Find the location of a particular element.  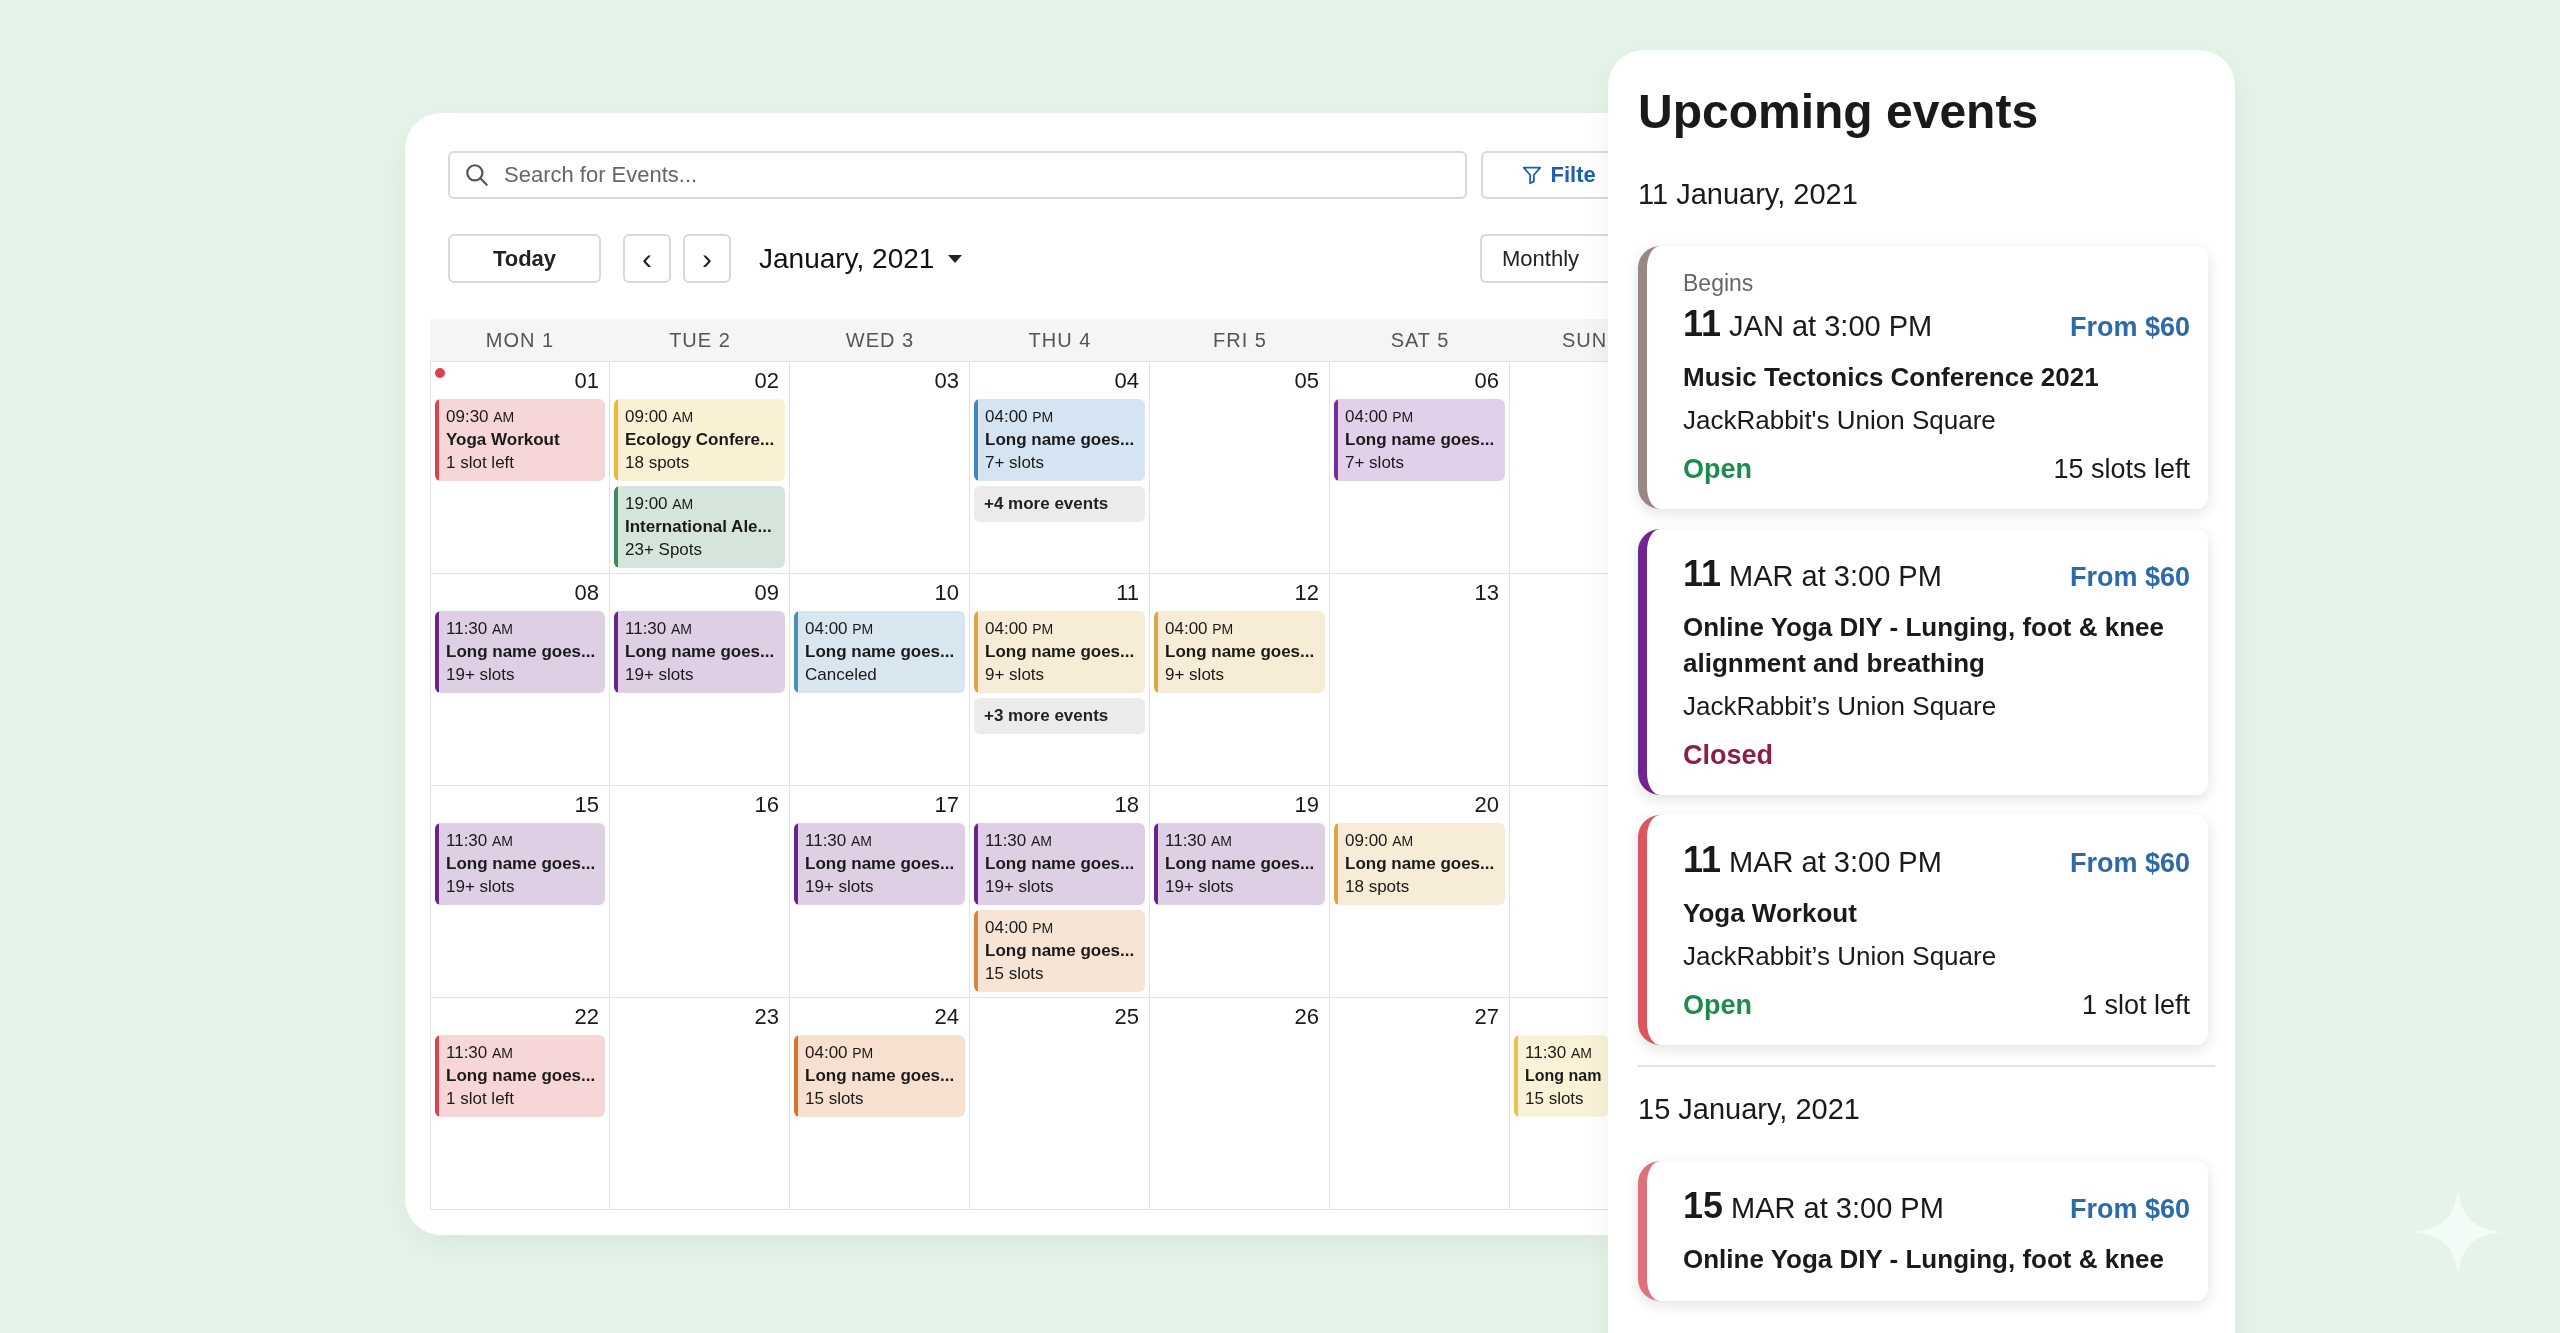

day-number: 20 is located at coordinates (1487, 805).